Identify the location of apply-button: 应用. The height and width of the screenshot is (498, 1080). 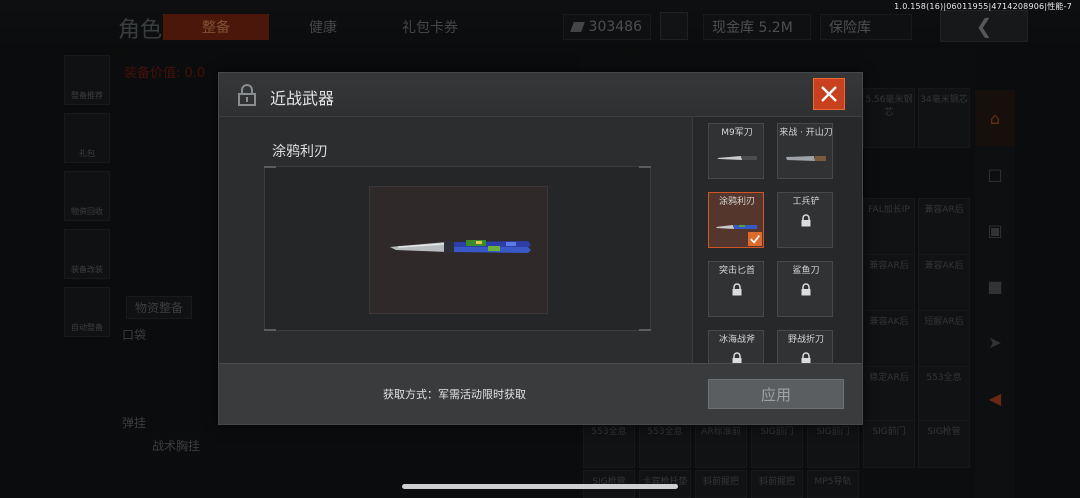
(776, 394).